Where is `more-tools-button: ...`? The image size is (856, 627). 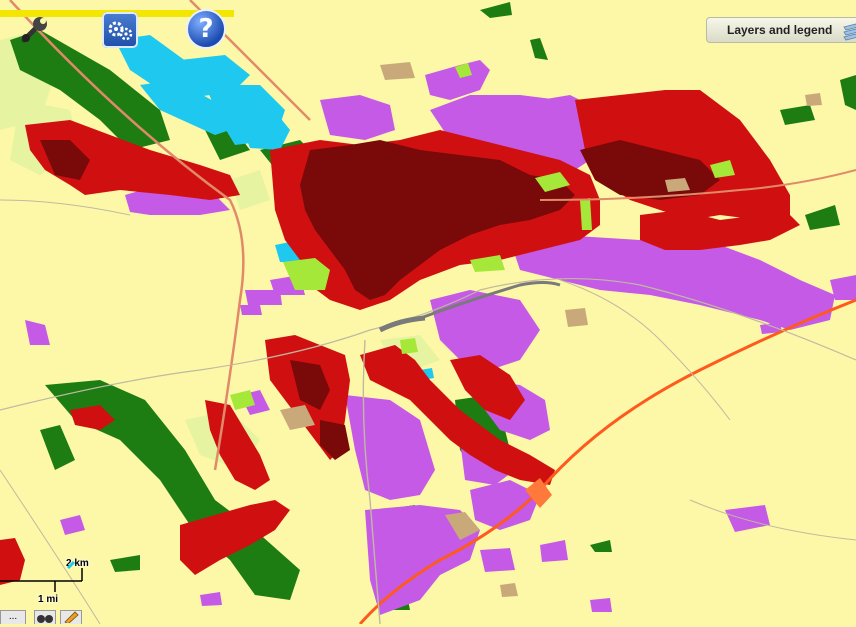 more-tools-button: ... is located at coordinates (13, 617).